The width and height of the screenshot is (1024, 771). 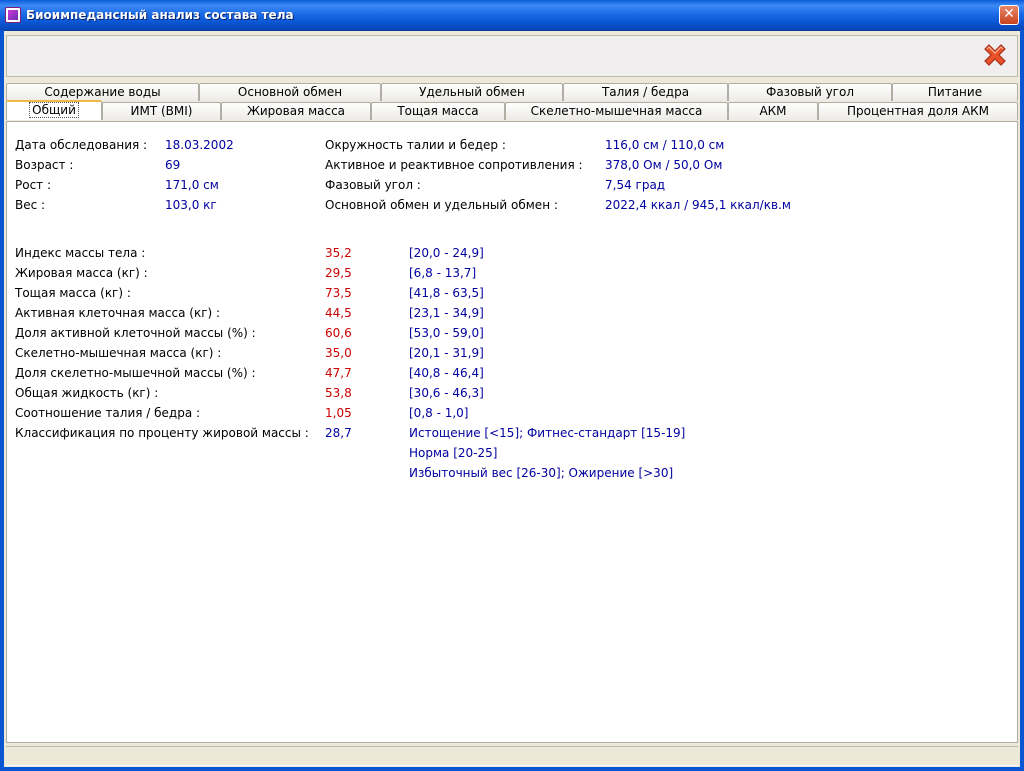 What do you see at coordinates (616, 111) in the screenshot?
I see `tab-skeletal-muscle: Скелетно-мышечная масса` at bounding box center [616, 111].